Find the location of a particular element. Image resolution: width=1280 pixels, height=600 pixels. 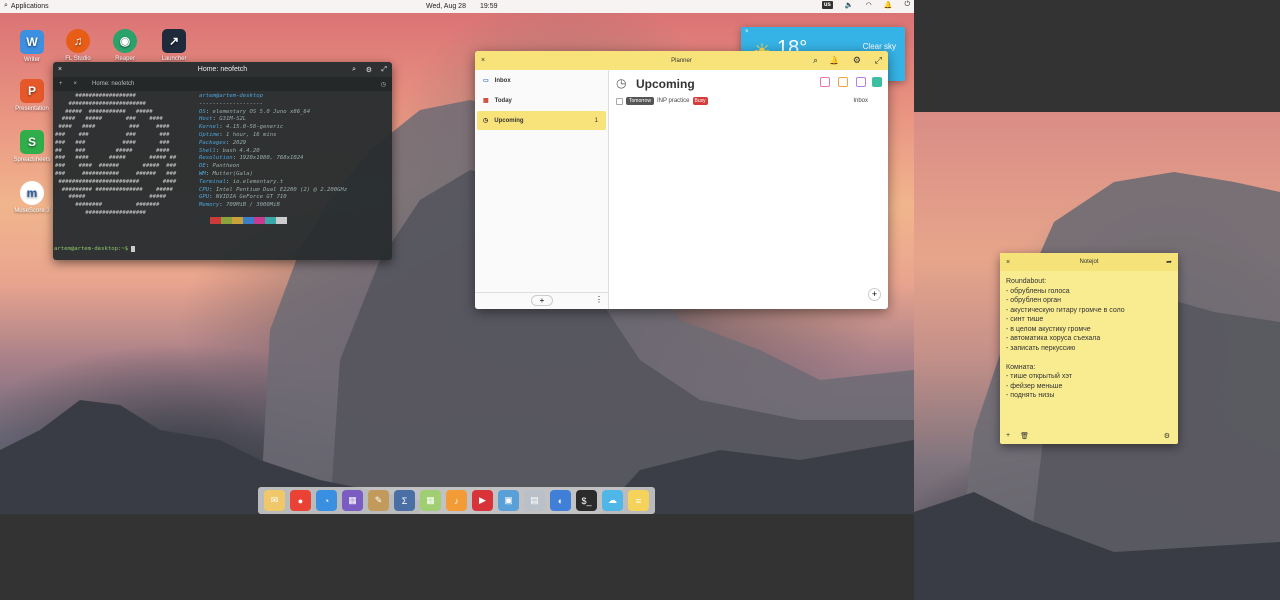

info-value: Intel Pentium Dual E2200 (2) @ 2.200GHz is located at coordinates (281, 189).